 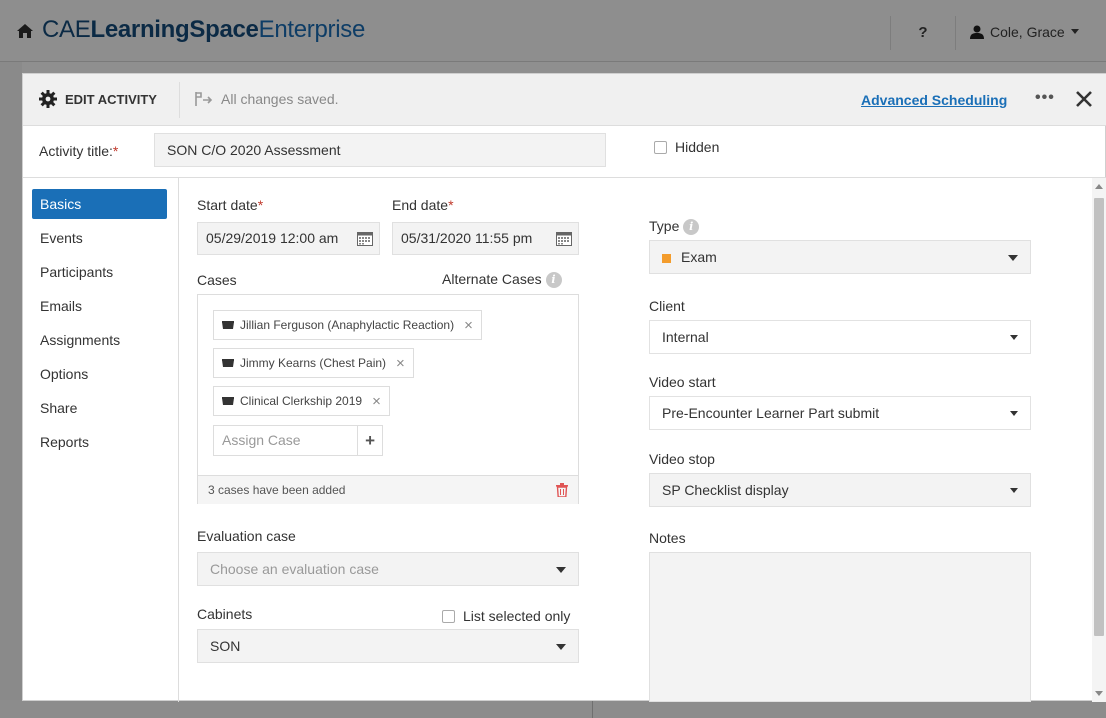 I want to click on background-page, so click(x=11, y=390).